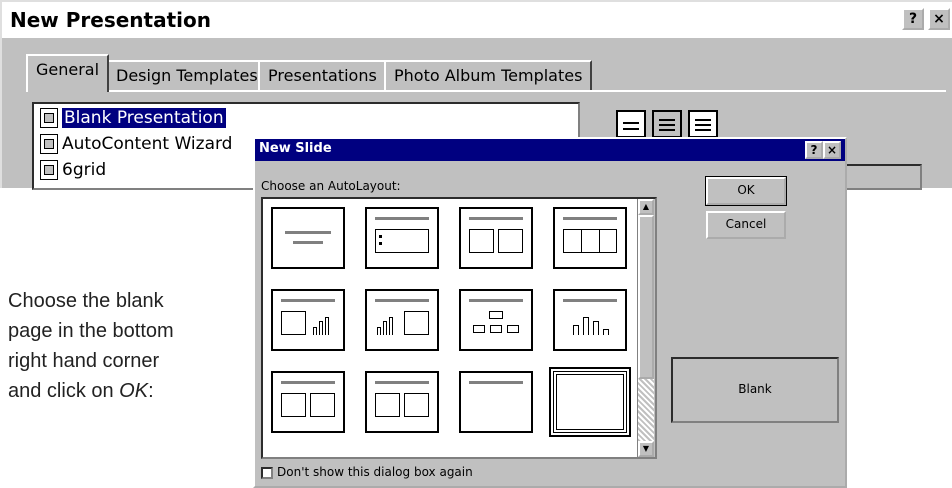  I want to click on layout-text-and-clip-art, so click(308, 402).